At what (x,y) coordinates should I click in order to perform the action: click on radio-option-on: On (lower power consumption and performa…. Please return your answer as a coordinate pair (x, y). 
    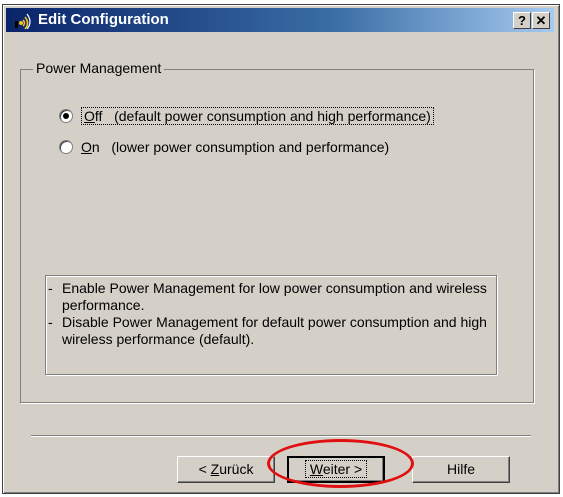
    Looking at the image, I should click on (224, 147).